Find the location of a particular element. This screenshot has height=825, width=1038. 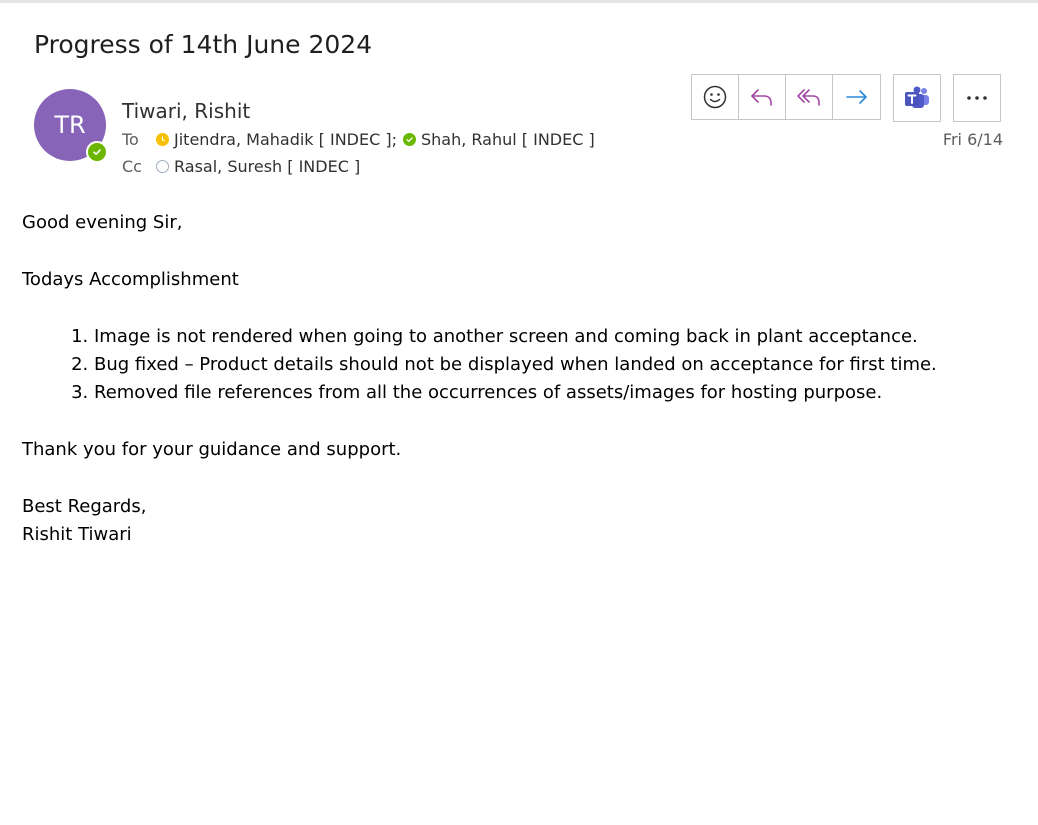

available-status-icon is located at coordinates (409, 139).